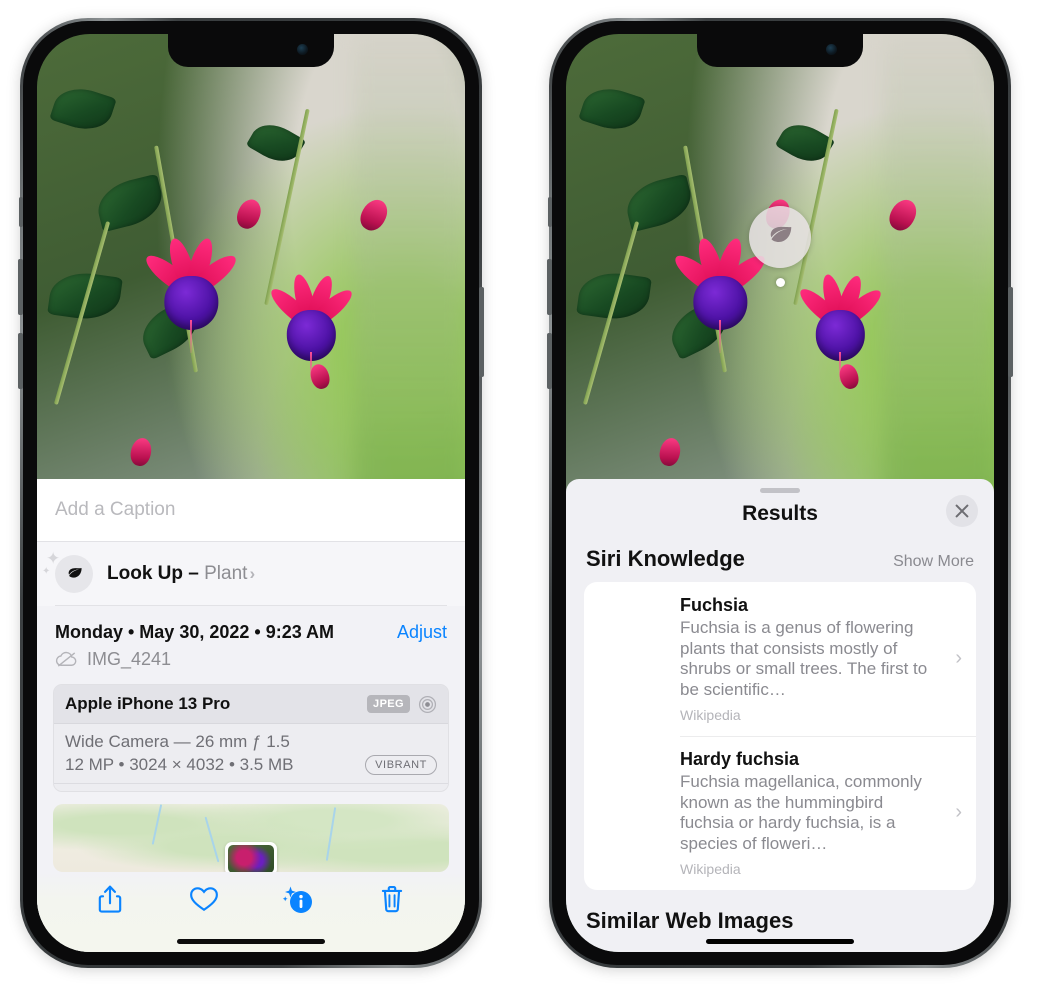 This screenshot has height=985, width=1055. I want to click on camera-badges: JPEG, so click(402, 704).